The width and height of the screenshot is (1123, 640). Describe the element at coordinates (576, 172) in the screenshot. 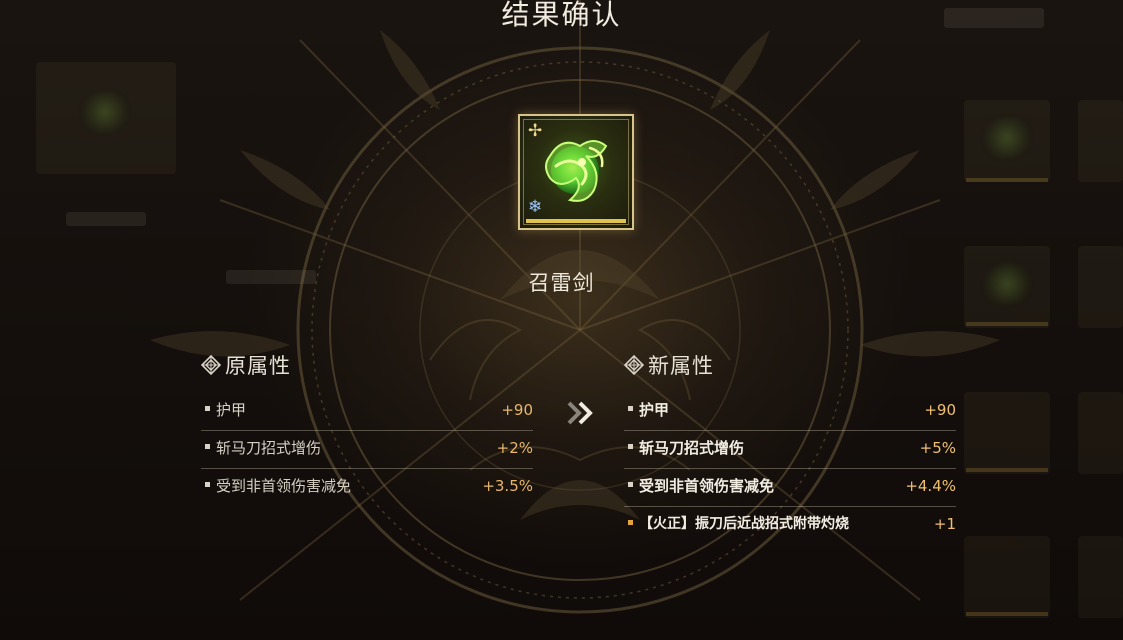

I see `item-card: ✢ ❄` at that location.